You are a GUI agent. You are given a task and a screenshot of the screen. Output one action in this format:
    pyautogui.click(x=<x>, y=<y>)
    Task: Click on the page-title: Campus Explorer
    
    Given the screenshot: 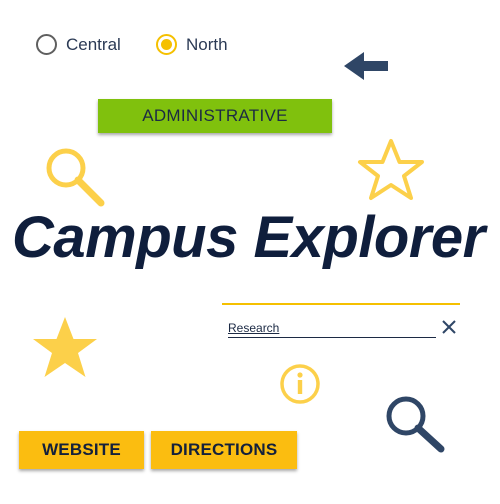 What is the action you would take?
    pyautogui.click(x=248, y=237)
    